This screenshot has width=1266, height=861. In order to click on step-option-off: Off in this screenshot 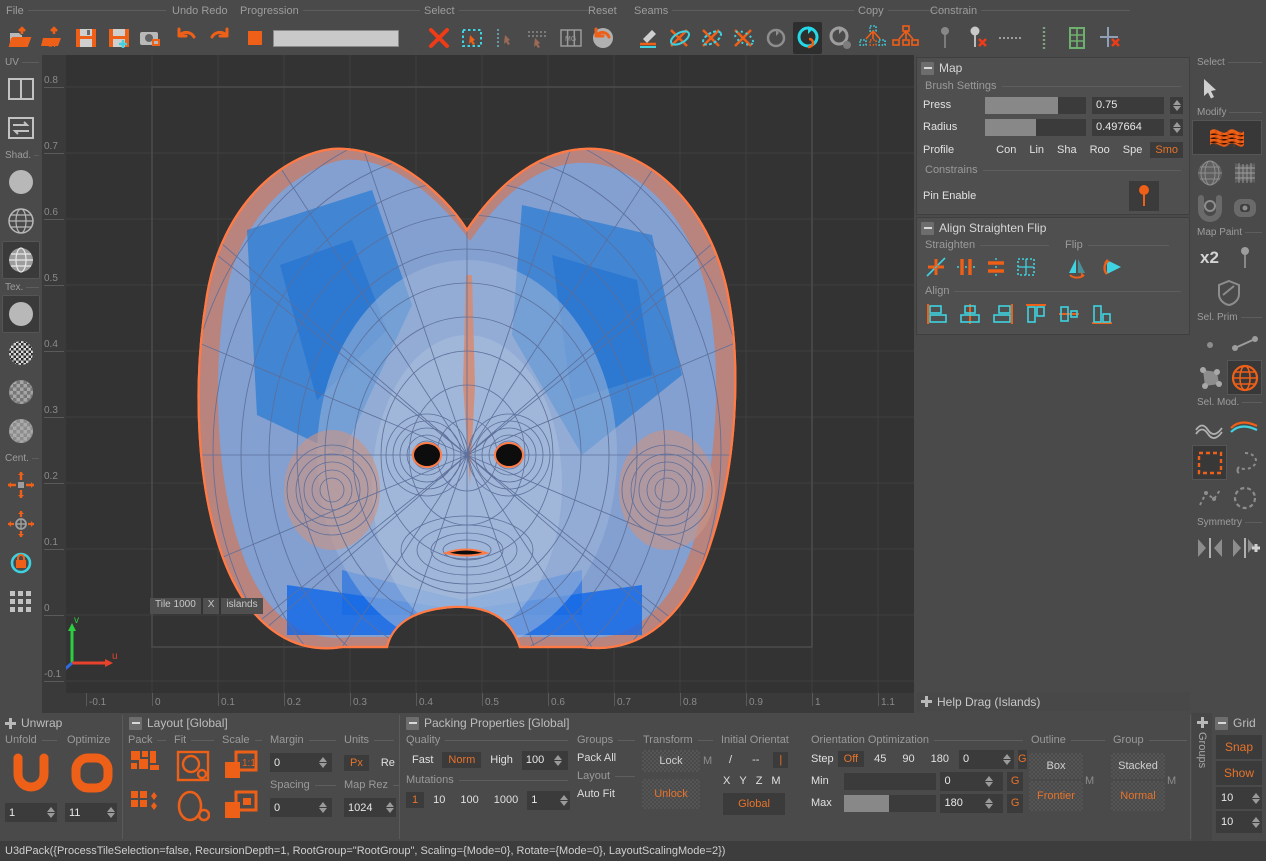, I will do `click(851, 759)`.